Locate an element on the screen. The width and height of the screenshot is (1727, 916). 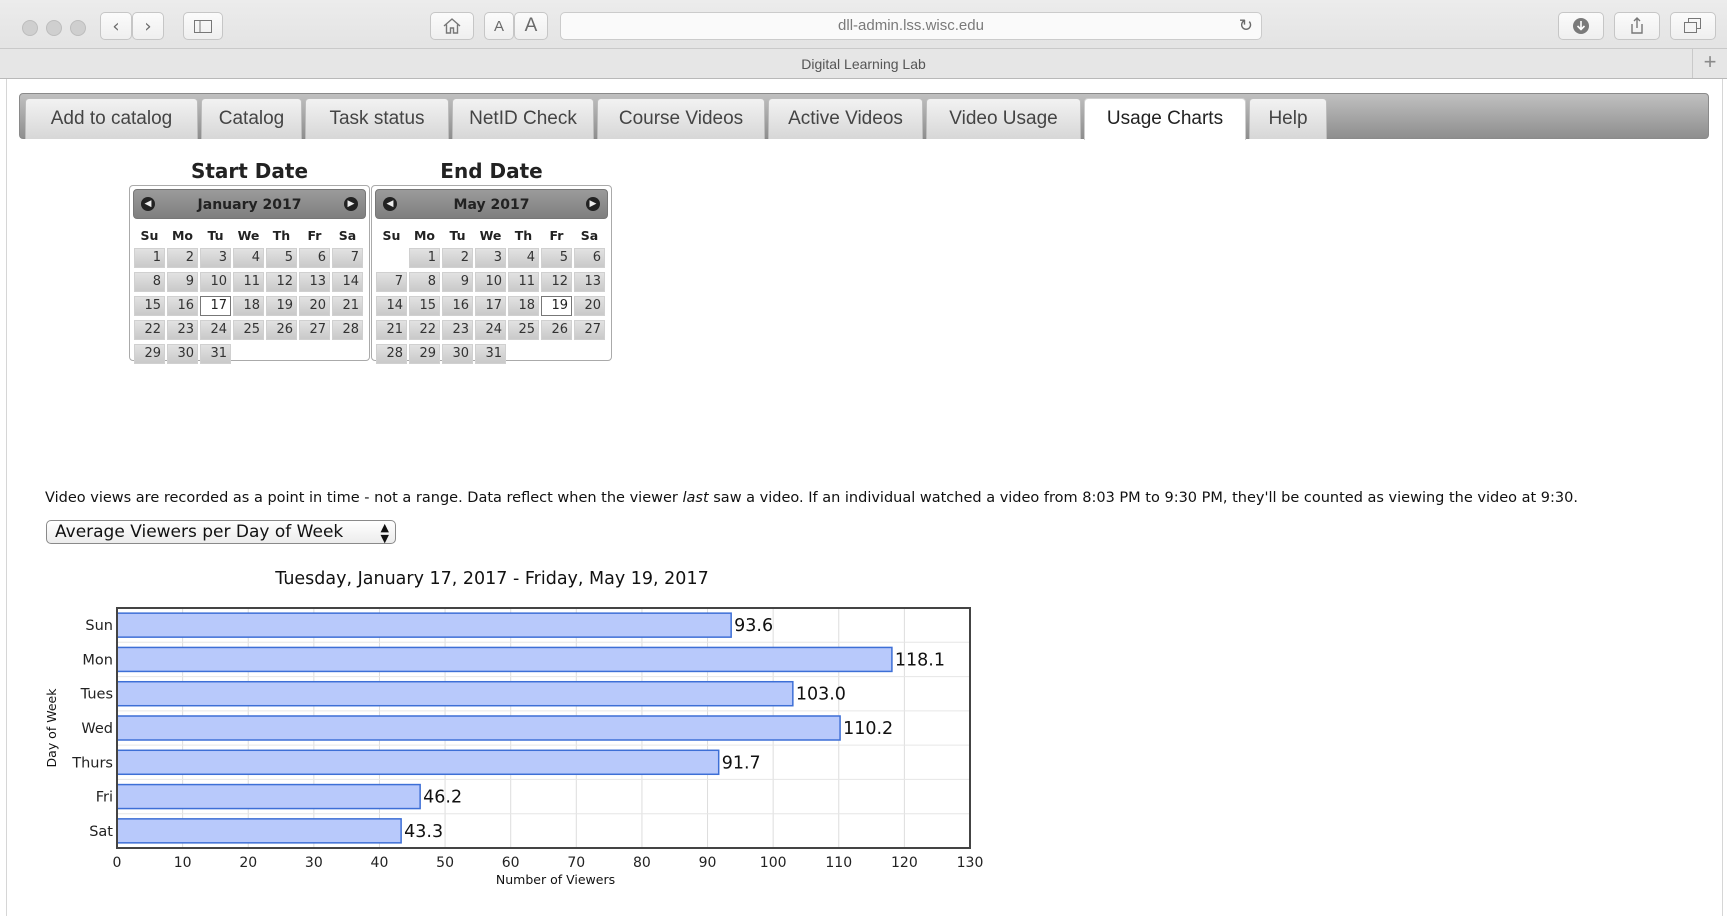
downloads-button is located at coordinates (1581, 26).